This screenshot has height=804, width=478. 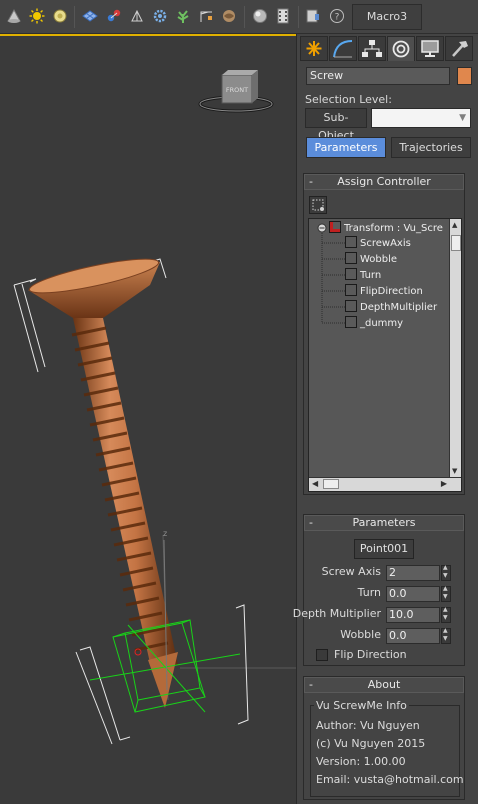 What do you see at coordinates (399, 307) in the screenshot?
I see `tree-item-label: DepthMultiplier` at bounding box center [399, 307].